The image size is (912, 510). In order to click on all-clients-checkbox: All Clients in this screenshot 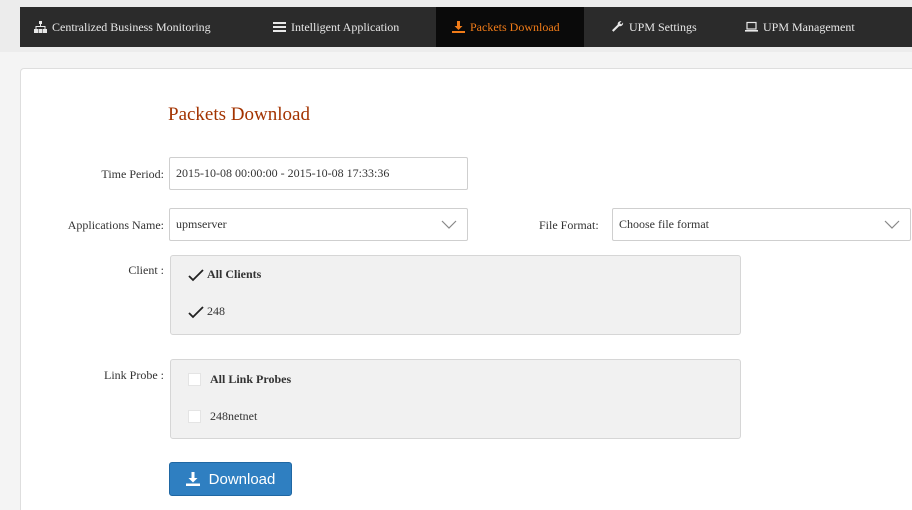, I will do `click(224, 274)`.